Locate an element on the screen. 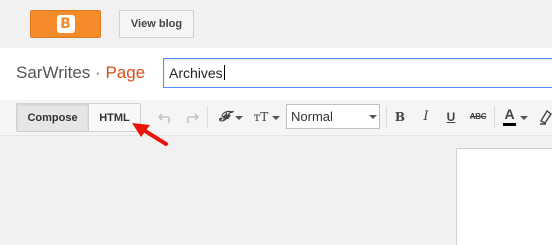  underline-button: U is located at coordinates (451, 117).